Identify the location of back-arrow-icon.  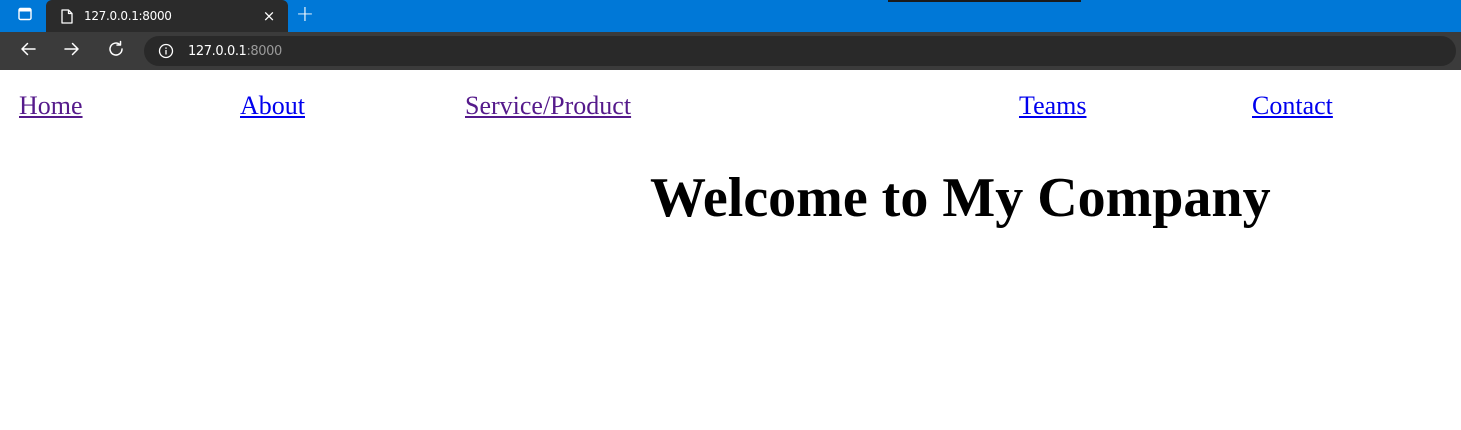
(28, 51).